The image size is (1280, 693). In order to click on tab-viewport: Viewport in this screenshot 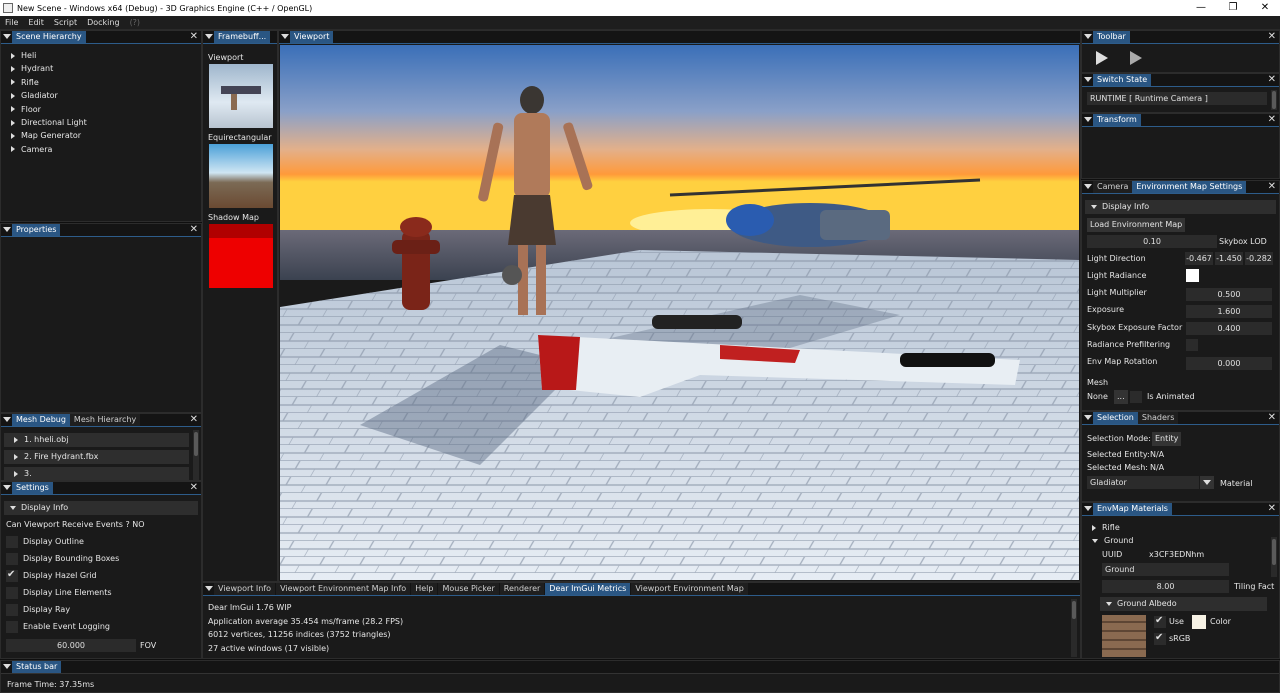, I will do `click(312, 37)`.